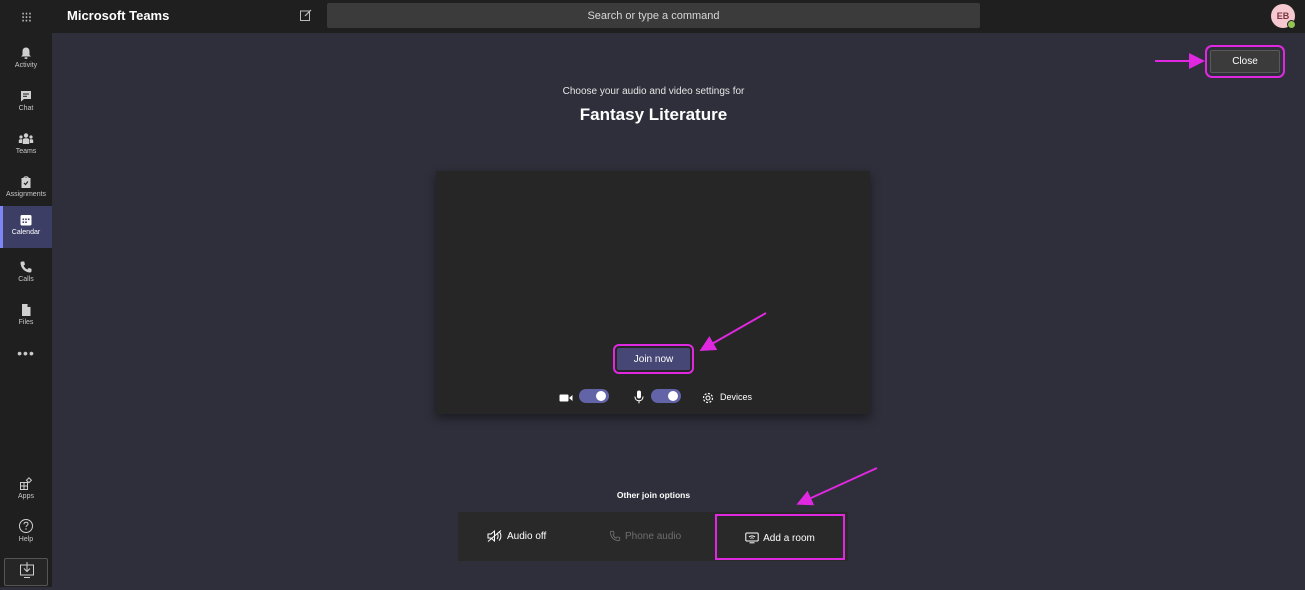 The height and width of the screenshot is (590, 1305). Describe the element at coordinates (26, 483) in the screenshot. I see `apps-icon` at that location.